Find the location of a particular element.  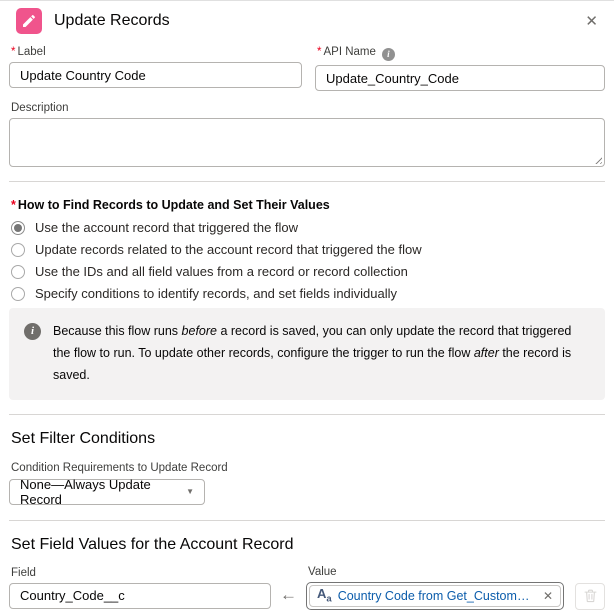

trash-icon is located at coordinates (590, 596).